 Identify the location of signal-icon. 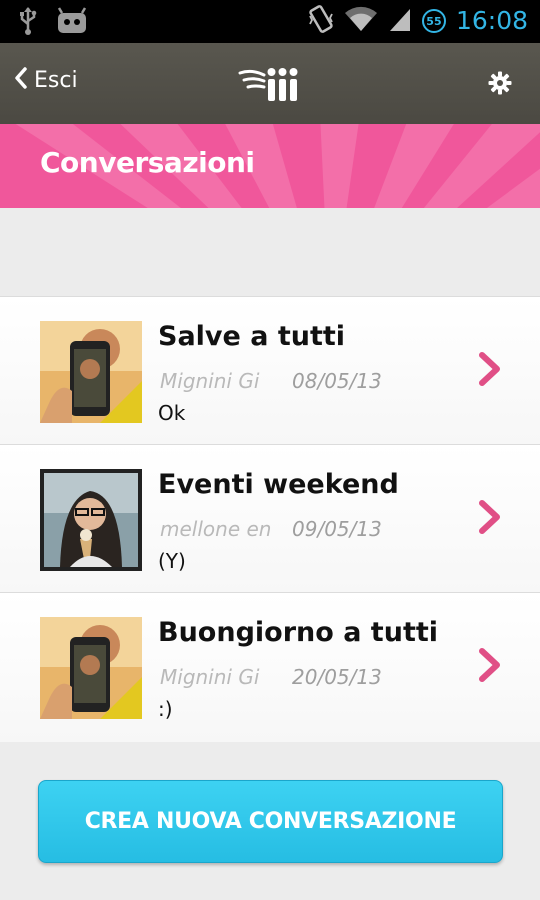
(400, 21).